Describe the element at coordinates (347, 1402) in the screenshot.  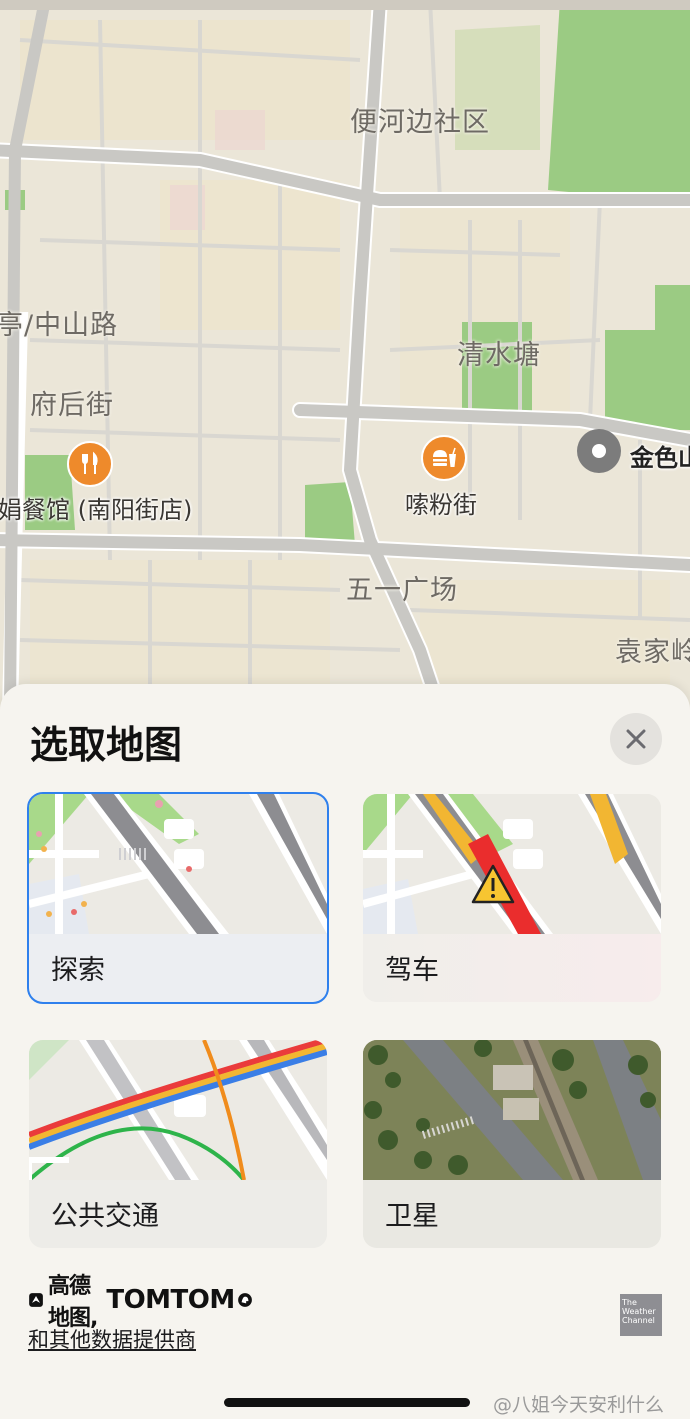
I see `home-indicator` at that location.